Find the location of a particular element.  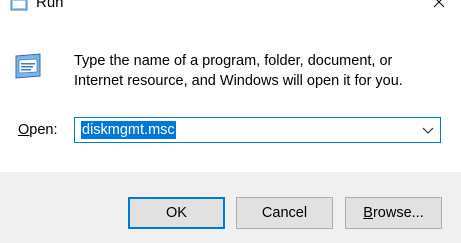

cancel-button: Cancel is located at coordinates (284, 213).